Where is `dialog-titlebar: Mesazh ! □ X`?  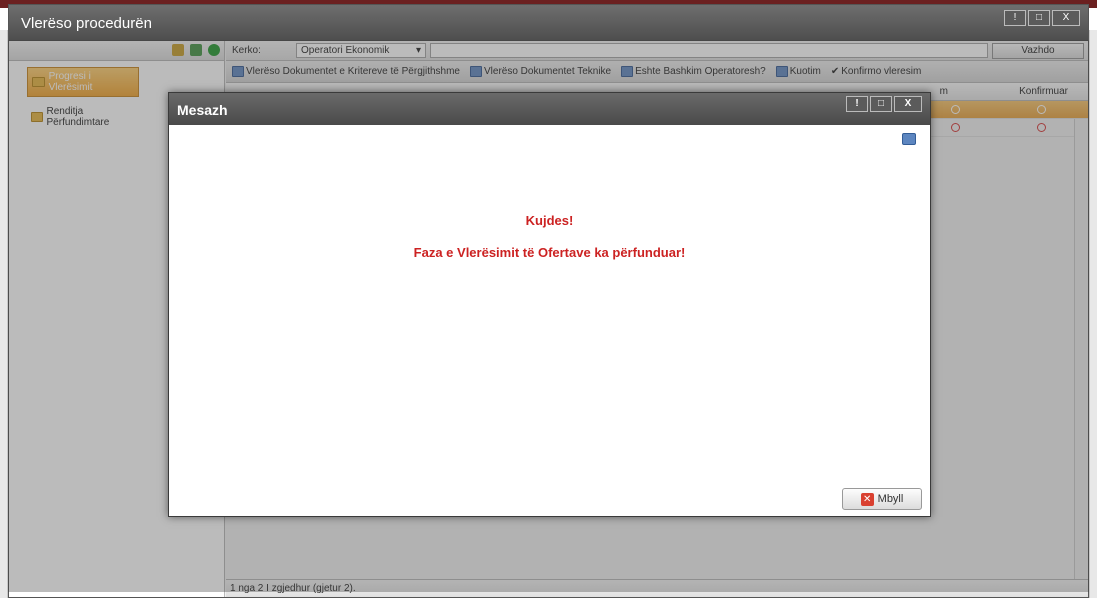
dialog-titlebar: Mesazh ! □ X is located at coordinates (549, 109).